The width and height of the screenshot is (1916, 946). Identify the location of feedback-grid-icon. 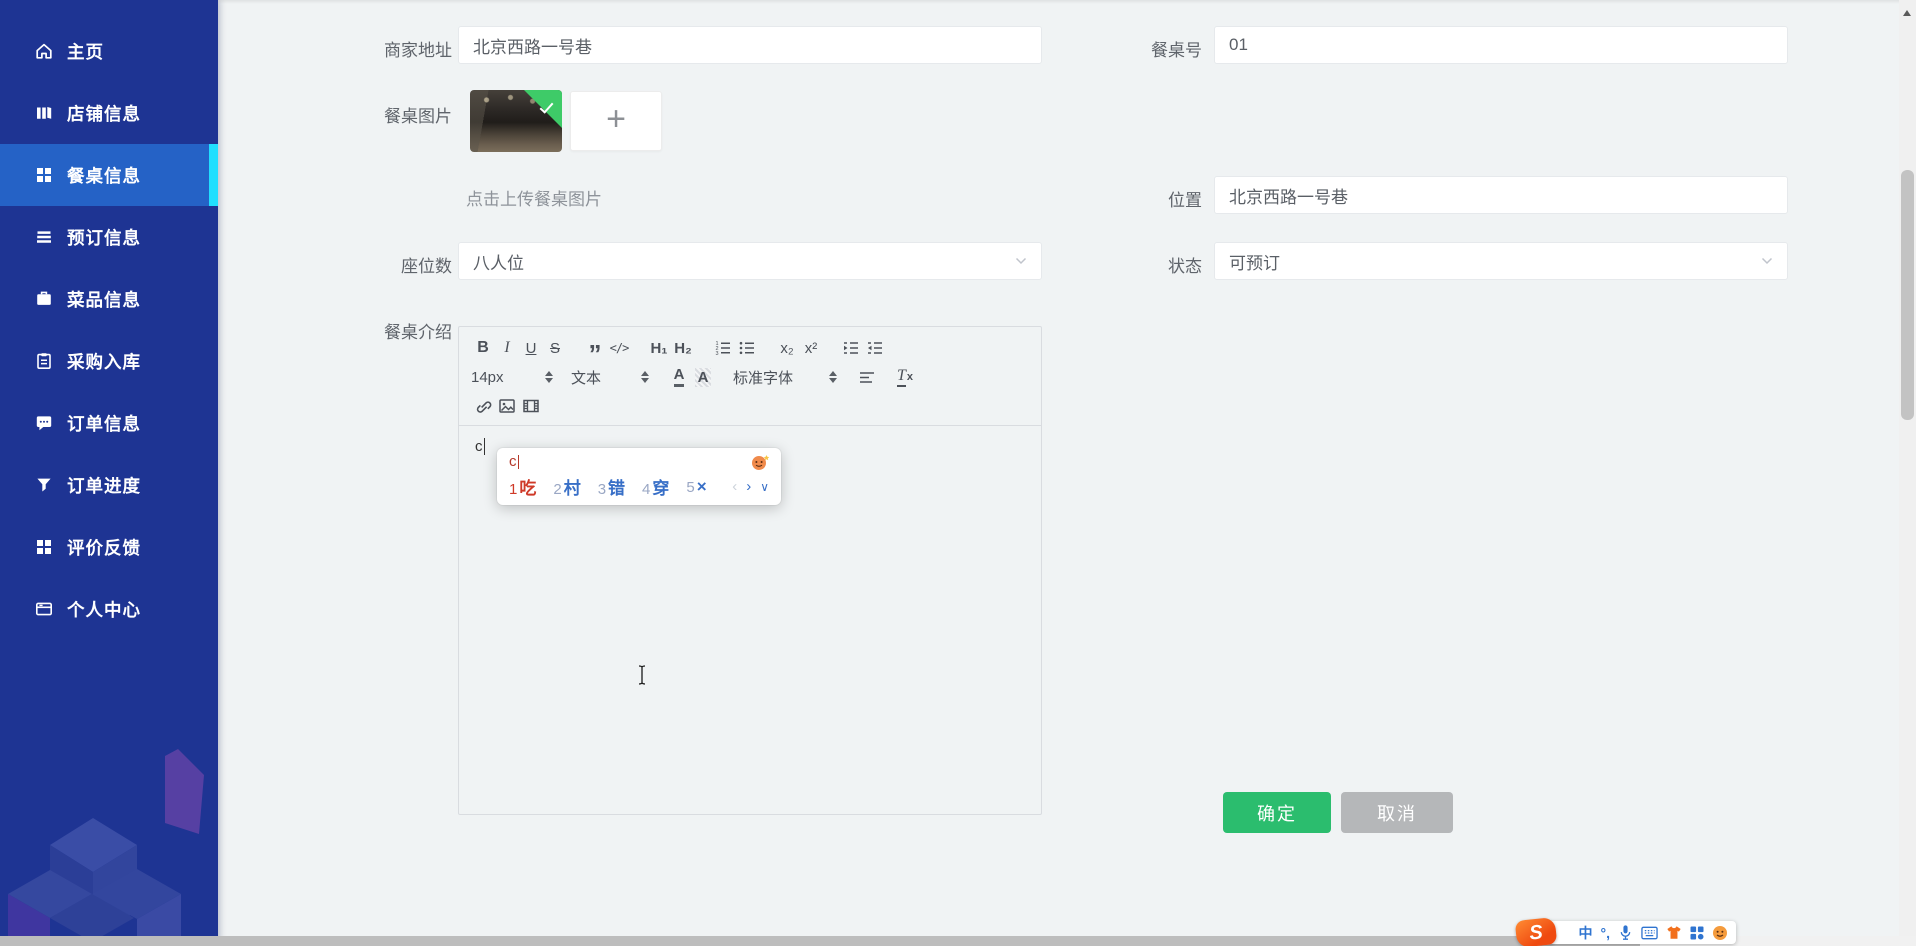
(44, 547).